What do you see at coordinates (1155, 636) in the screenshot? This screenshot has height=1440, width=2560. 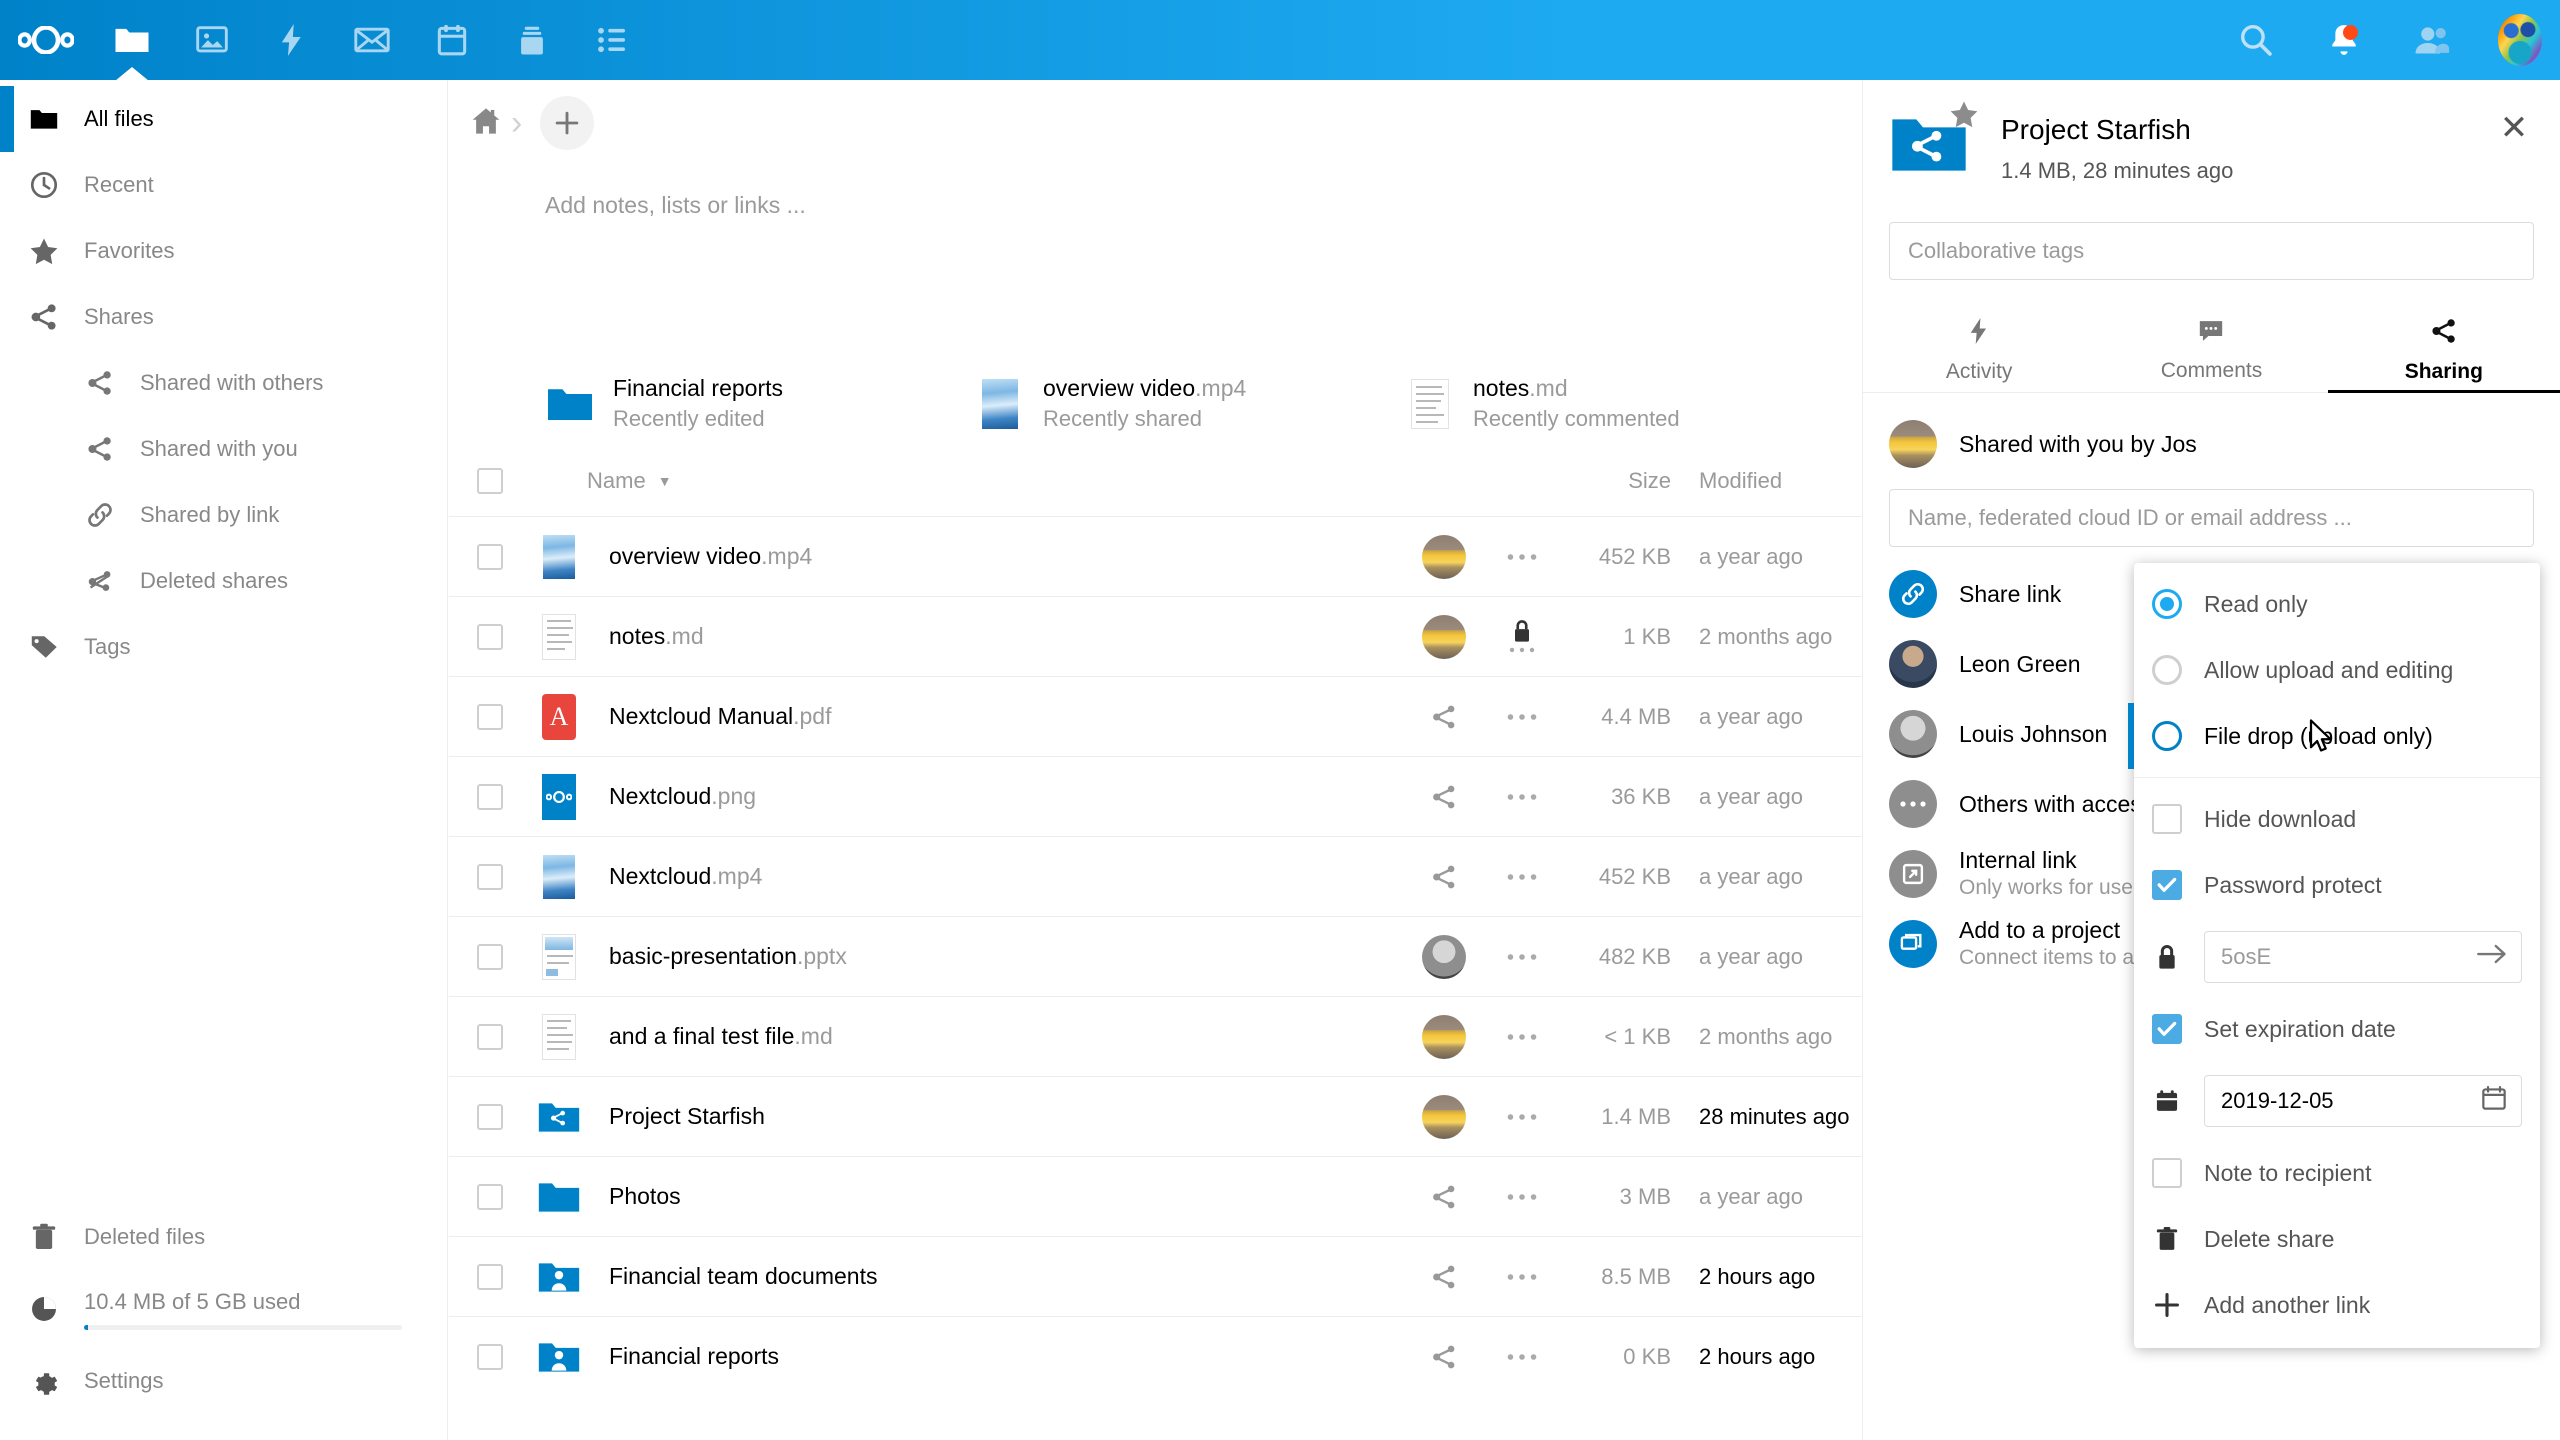 I see `table-row: notes.md 1 KB 2 months ago` at bounding box center [1155, 636].